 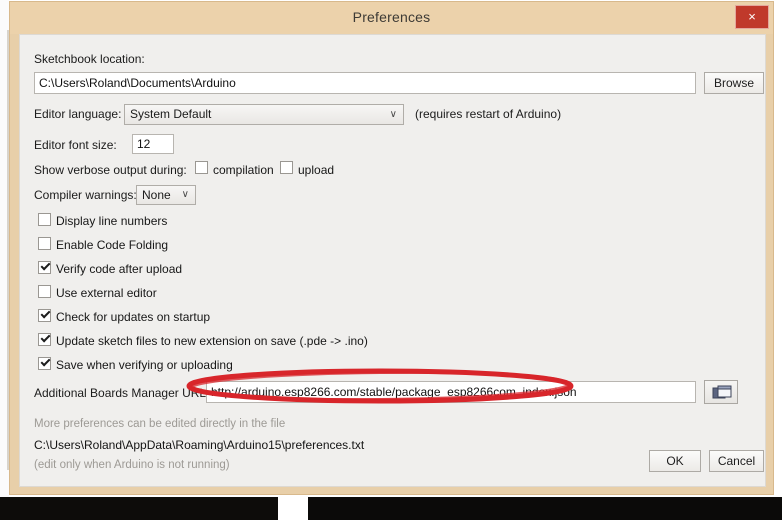 What do you see at coordinates (75, 145) in the screenshot?
I see `editor-font-size-label: Editor font size:` at bounding box center [75, 145].